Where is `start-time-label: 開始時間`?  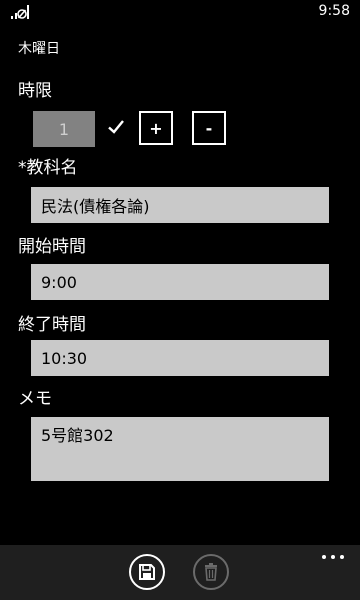 start-time-label: 開始時間 is located at coordinates (52, 247).